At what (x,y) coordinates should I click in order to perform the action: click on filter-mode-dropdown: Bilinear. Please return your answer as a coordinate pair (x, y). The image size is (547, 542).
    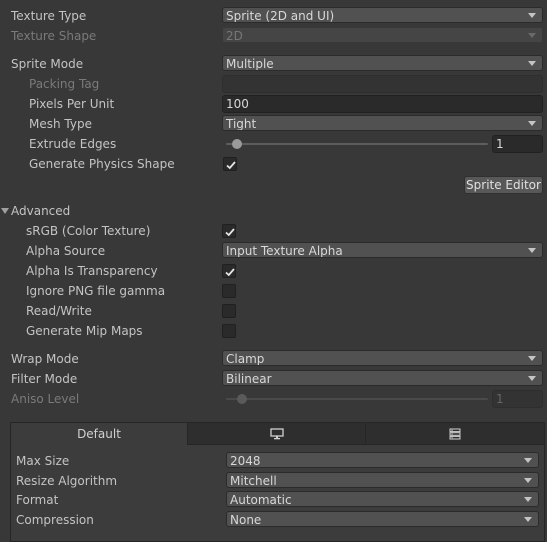
    Looking at the image, I should click on (382, 378).